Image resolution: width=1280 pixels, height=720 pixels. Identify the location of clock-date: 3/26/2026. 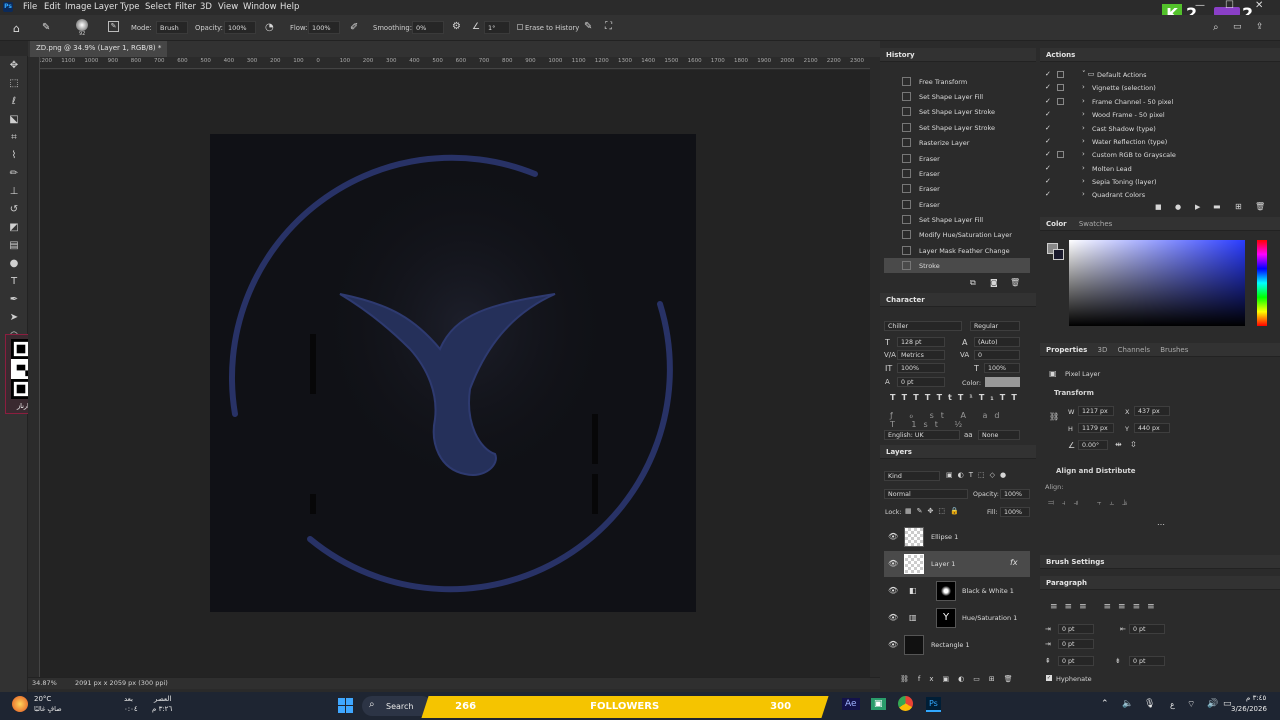
(1249, 709).